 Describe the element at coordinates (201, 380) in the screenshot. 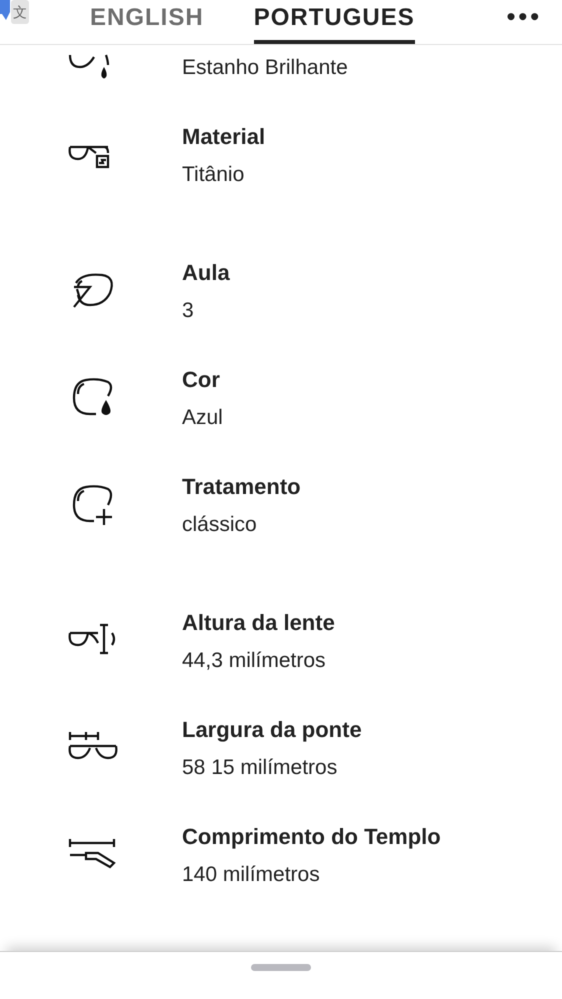

I see `spec-label: Cor` at that location.